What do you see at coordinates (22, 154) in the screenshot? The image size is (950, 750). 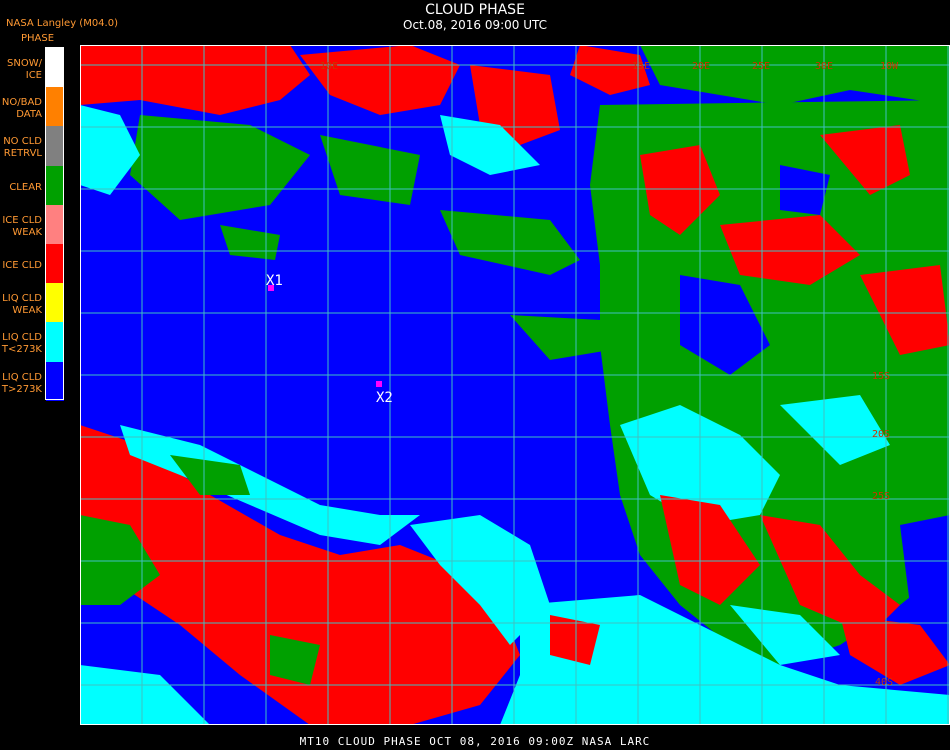 I see `legend-label-line2: RETRVL` at bounding box center [22, 154].